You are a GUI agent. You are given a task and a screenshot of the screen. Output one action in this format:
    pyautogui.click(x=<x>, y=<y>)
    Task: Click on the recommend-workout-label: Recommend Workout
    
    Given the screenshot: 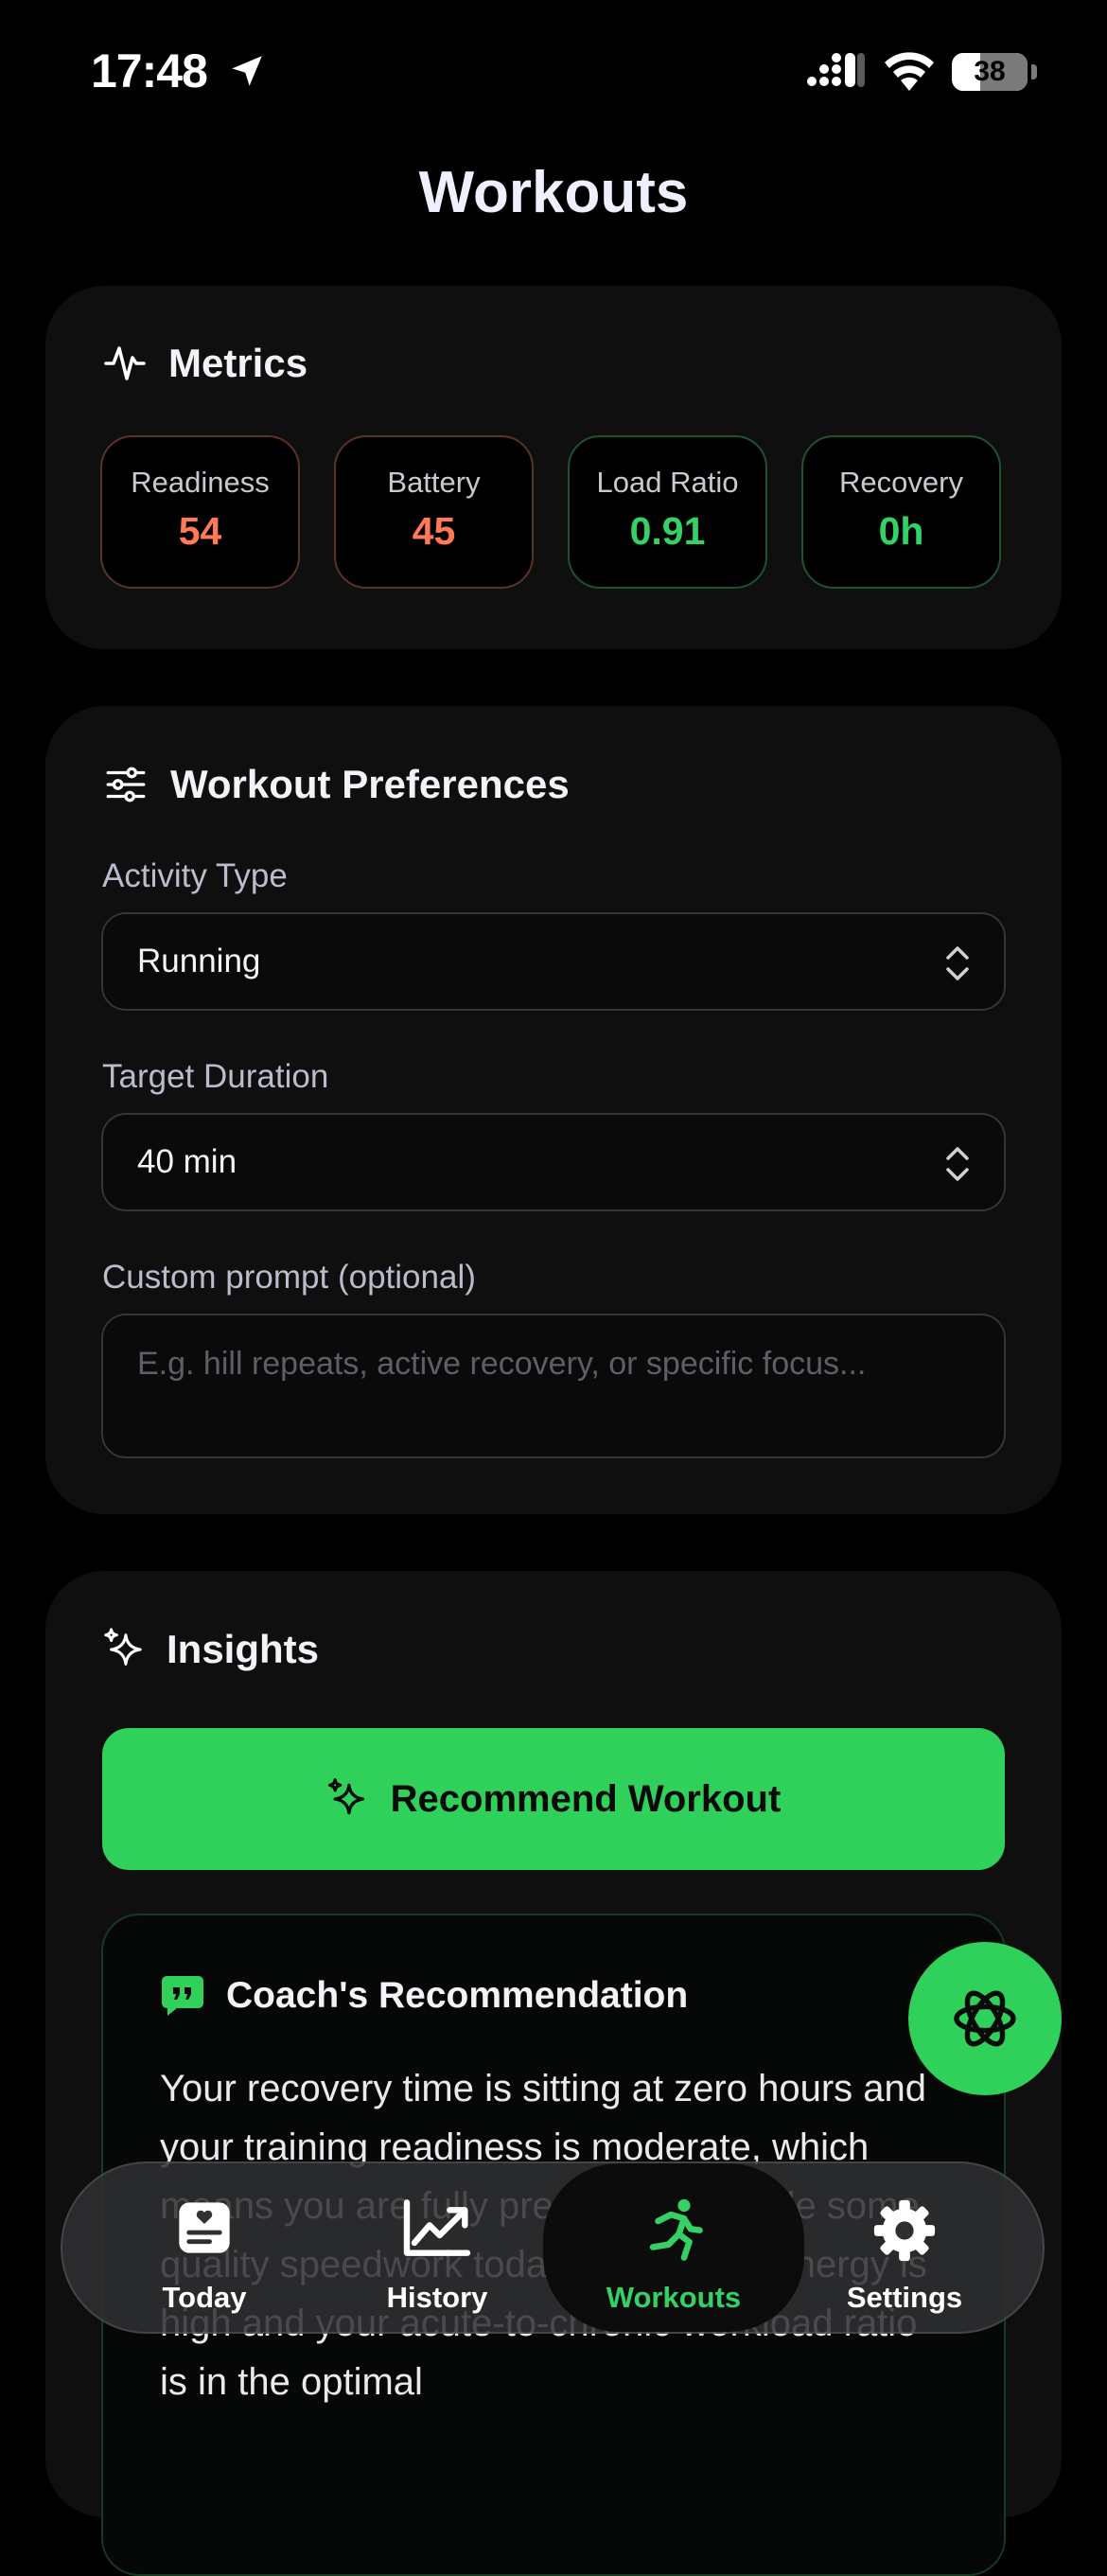 What is the action you would take?
    pyautogui.click(x=586, y=1798)
    